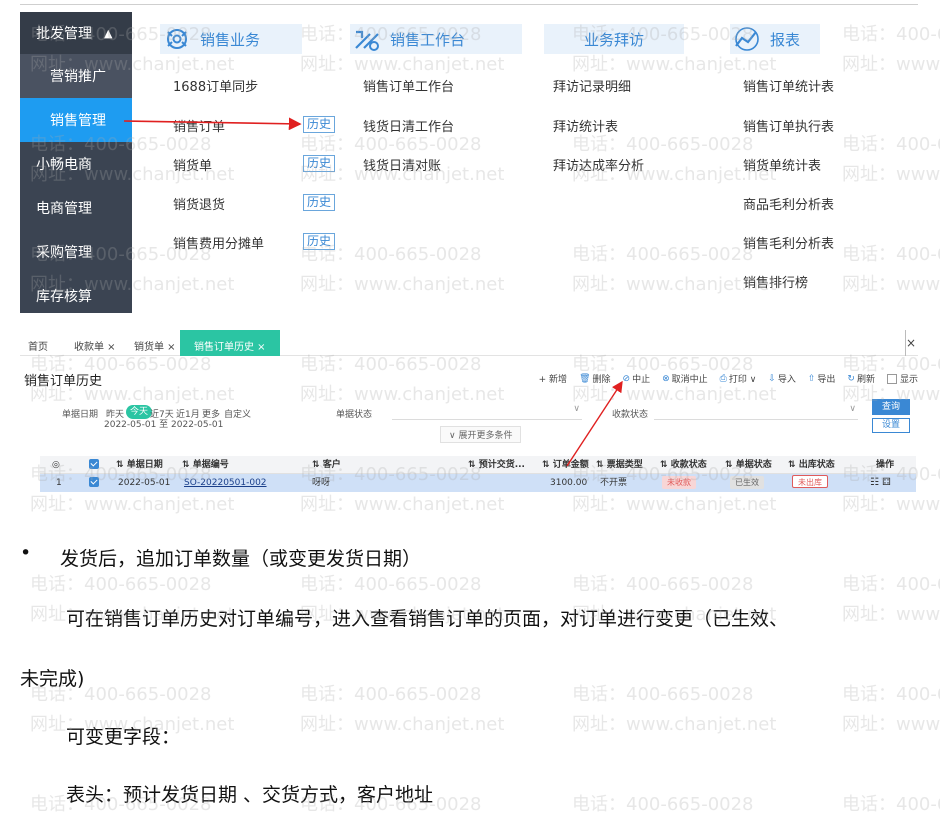 The image size is (940, 813). What do you see at coordinates (911, 343) in the screenshot?
I see `close-icon: ×` at bounding box center [911, 343].